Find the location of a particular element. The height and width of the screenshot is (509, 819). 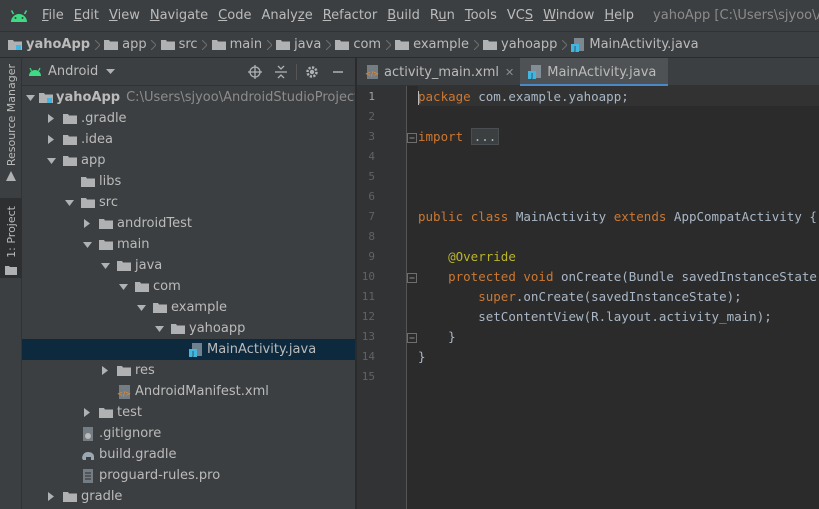

breadcrumb-app: app is located at coordinates (125, 44).